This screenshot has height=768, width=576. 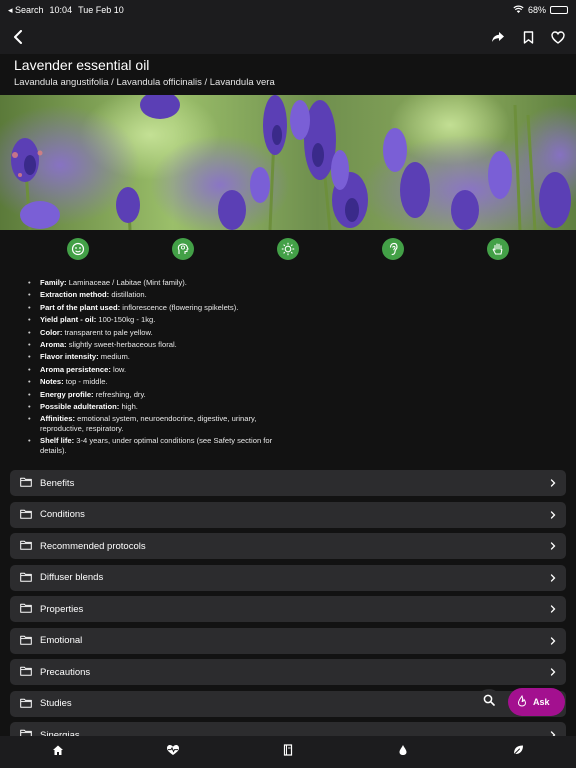 I want to click on tab-home, so click(x=57, y=752).